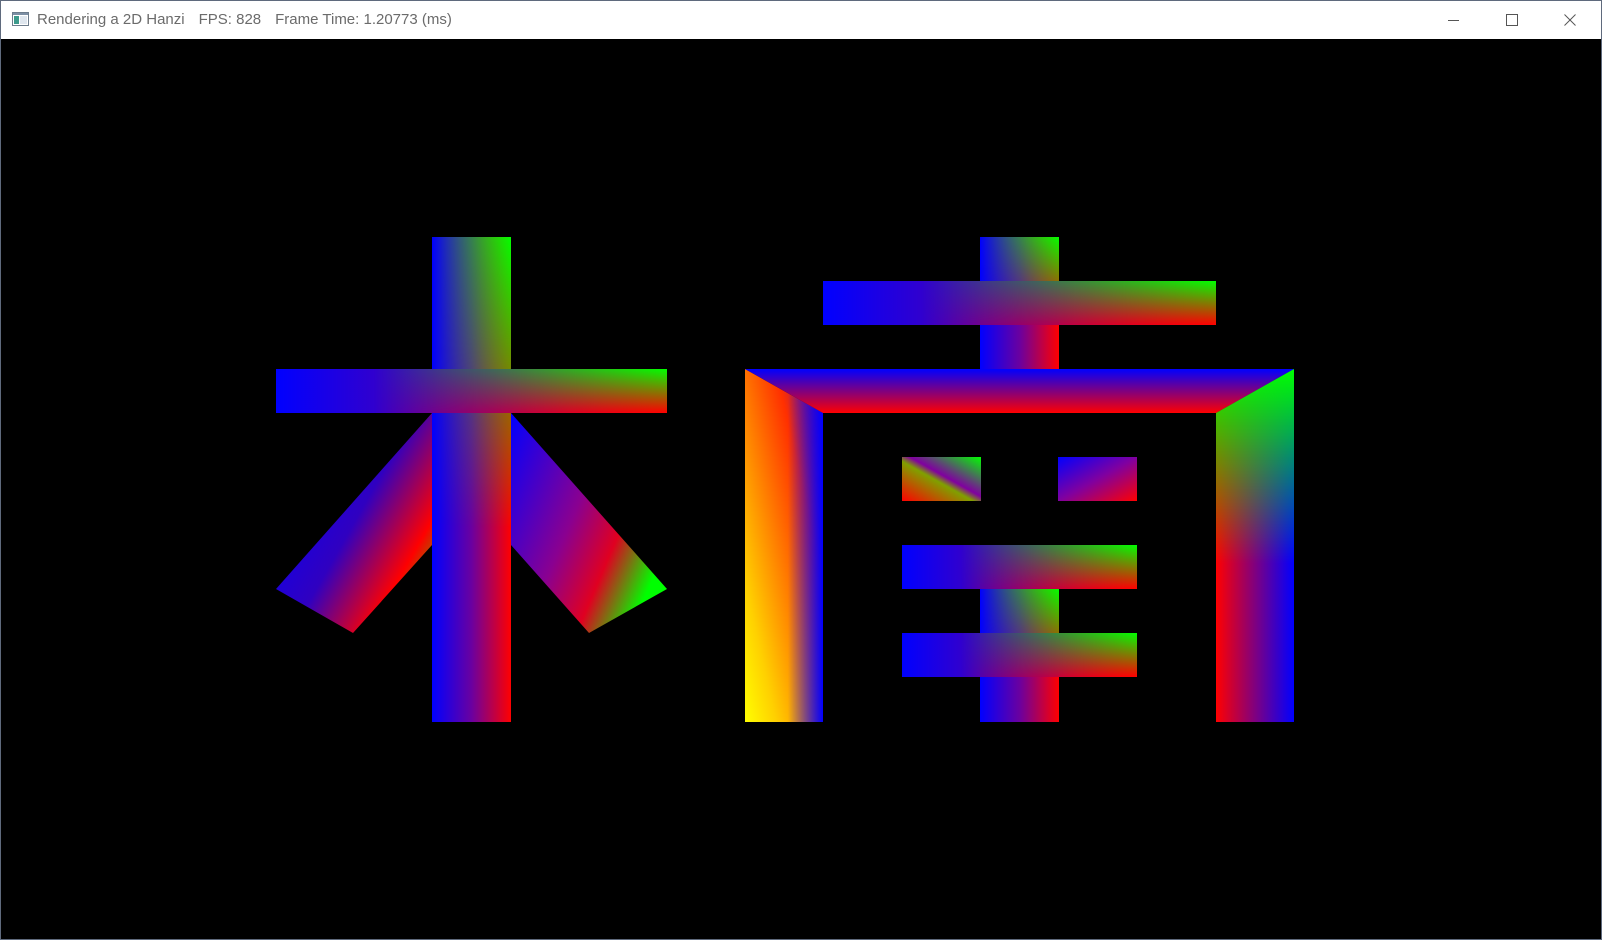 Image resolution: width=1602 pixels, height=940 pixels. What do you see at coordinates (941, 479) in the screenshot?
I see `nan-left-dot` at bounding box center [941, 479].